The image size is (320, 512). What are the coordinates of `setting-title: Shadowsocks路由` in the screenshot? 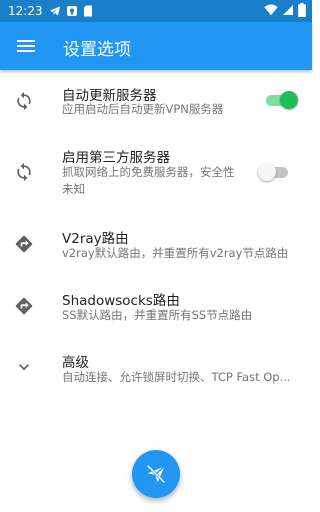 It's located at (121, 301).